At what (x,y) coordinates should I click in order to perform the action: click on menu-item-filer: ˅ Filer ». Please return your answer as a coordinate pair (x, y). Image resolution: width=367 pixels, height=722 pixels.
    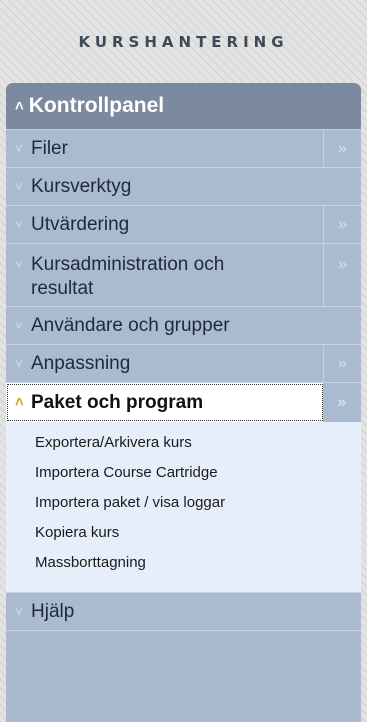
    Looking at the image, I should click on (183, 149).